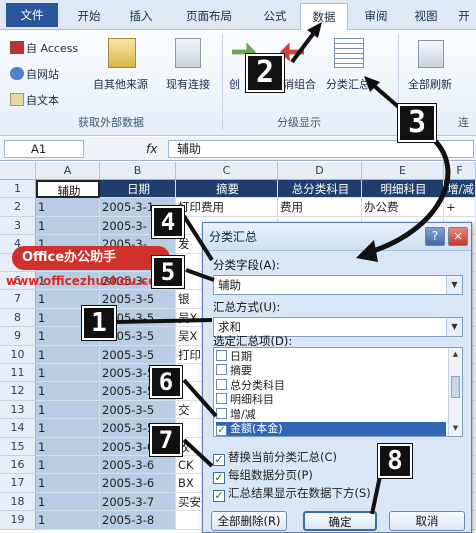  Describe the element at coordinates (18, 299) in the screenshot. I see `row-header: 7` at that location.